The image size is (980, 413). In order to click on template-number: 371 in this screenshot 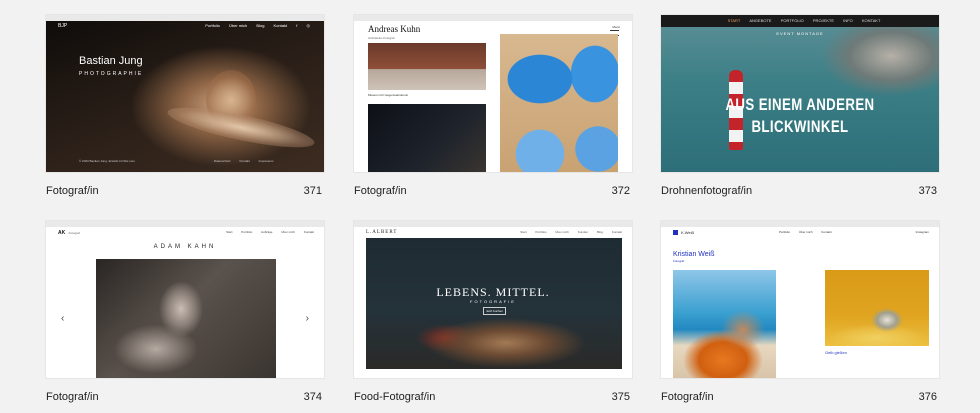, I will do `click(312, 191)`.